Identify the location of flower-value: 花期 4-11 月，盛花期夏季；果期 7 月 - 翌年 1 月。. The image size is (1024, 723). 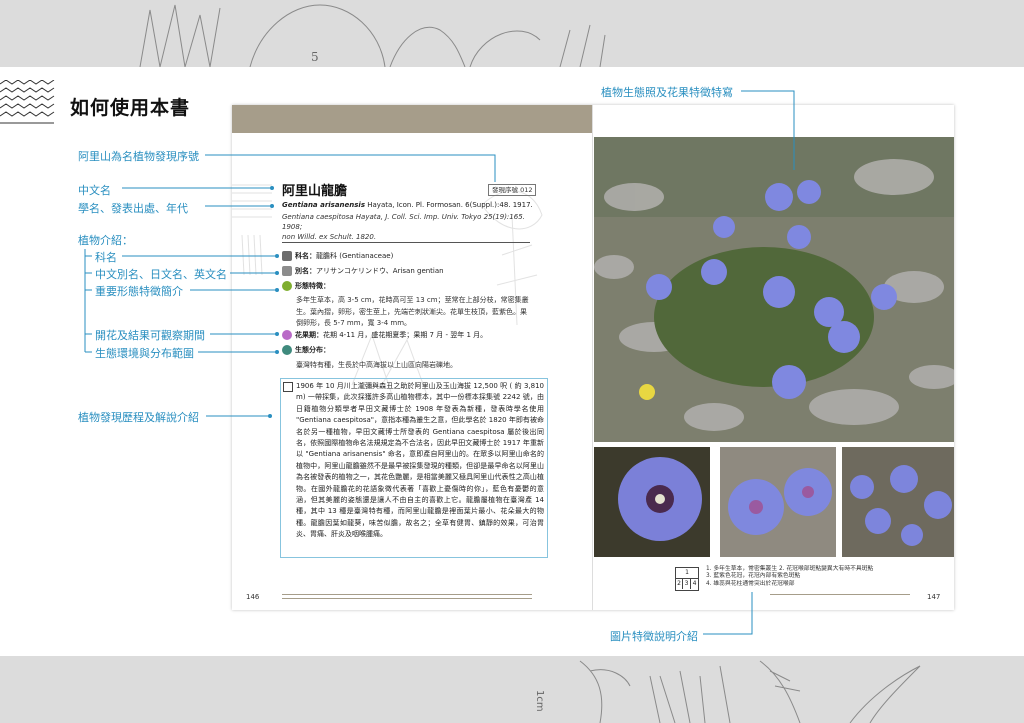
(405, 335).